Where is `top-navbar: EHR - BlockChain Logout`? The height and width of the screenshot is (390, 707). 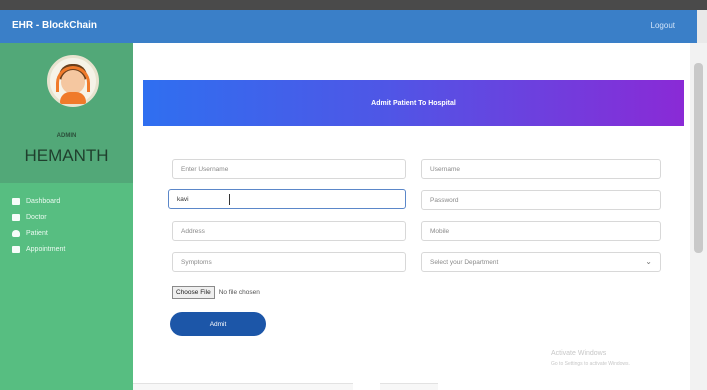 top-navbar: EHR - BlockChain Logout is located at coordinates (348, 26).